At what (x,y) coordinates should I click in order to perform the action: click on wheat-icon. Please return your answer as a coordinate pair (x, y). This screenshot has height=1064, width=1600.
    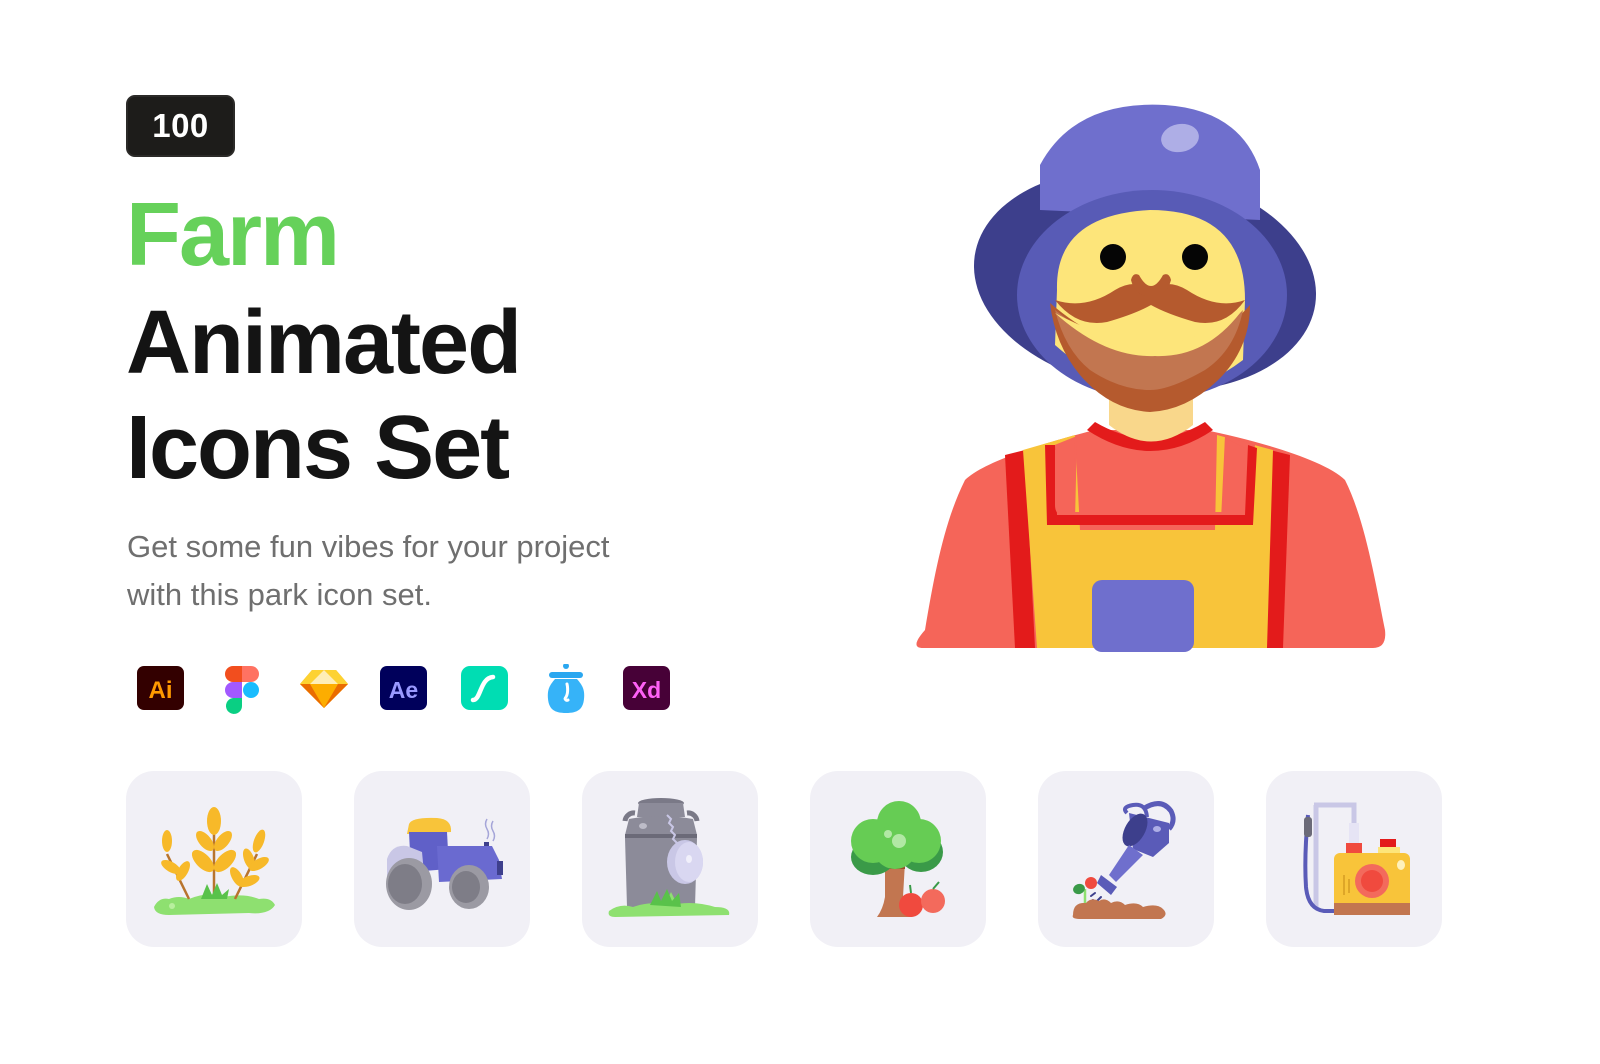
    Looking at the image, I should click on (214, 861).